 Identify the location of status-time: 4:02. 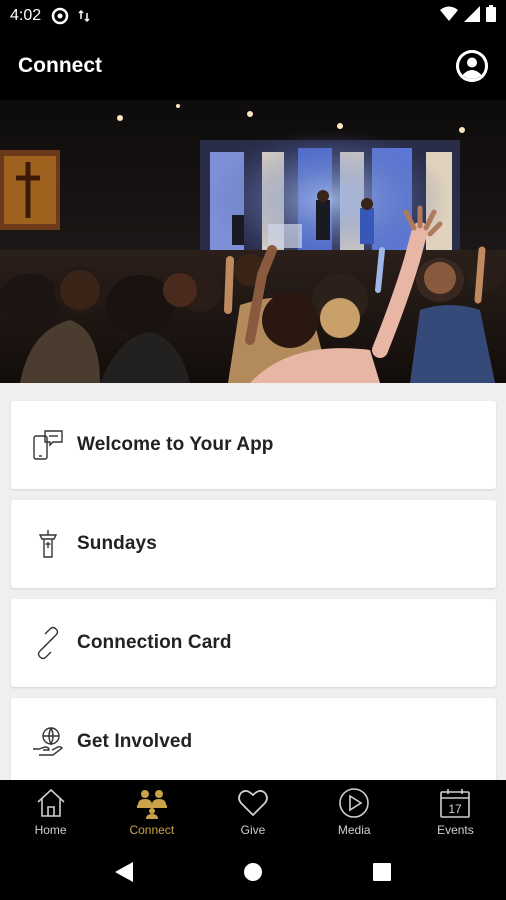
(26, 15).